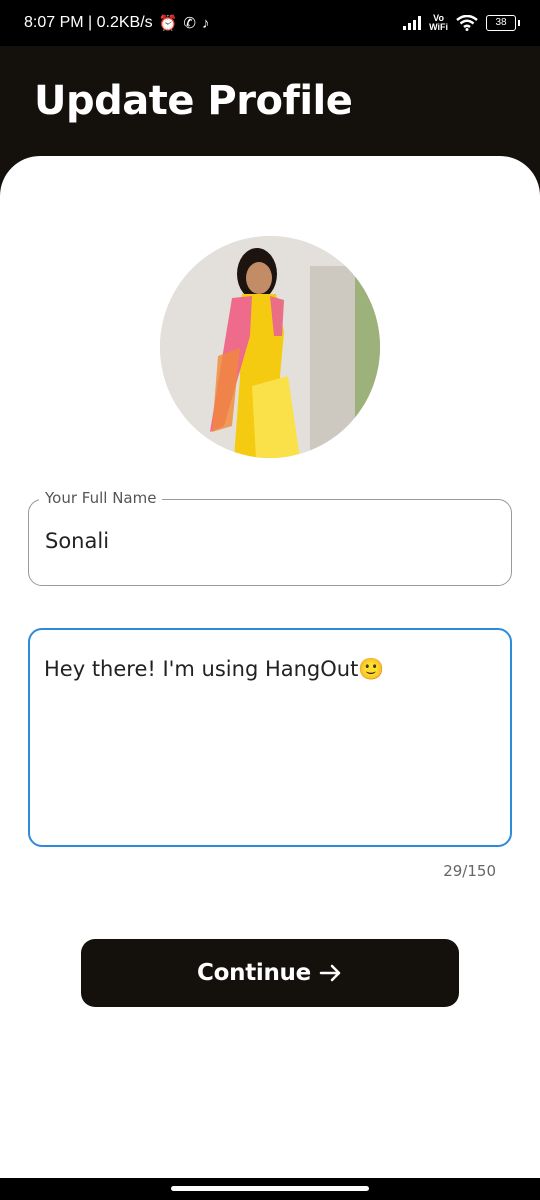  Describe the element at coordinates (189, 23) in the screenshot. I see `whatsapp-icon: ✆` at that location.